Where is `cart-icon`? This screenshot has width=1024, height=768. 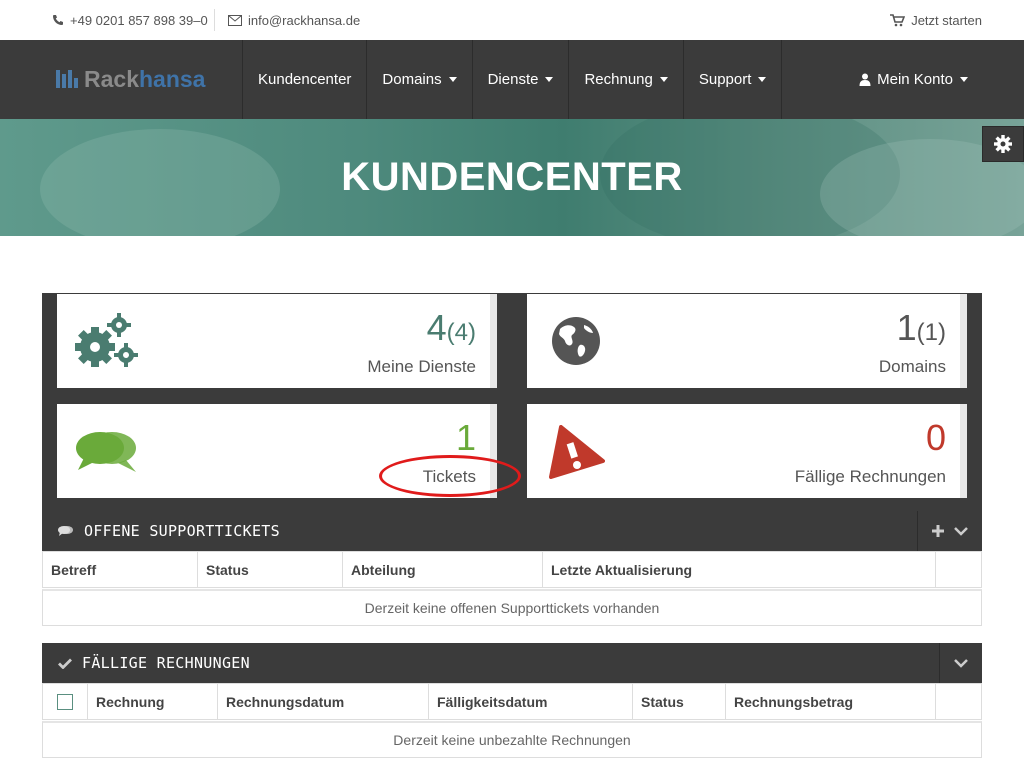 cart-icon is located at coordinates (898, 19).